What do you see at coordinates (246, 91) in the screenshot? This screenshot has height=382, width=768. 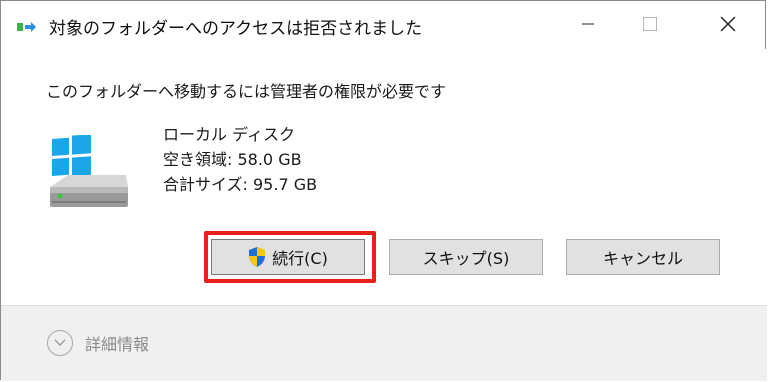 I see `message-text: このフォルダーへ移動するには管理者の権限が必要です` at bounding box center [246, 91].